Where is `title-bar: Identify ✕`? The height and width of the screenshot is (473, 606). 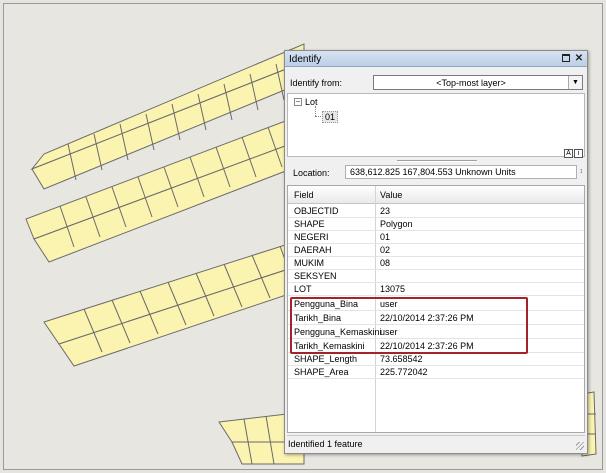
title-bar: Identify ✕ is located at coordinates (436, 59).